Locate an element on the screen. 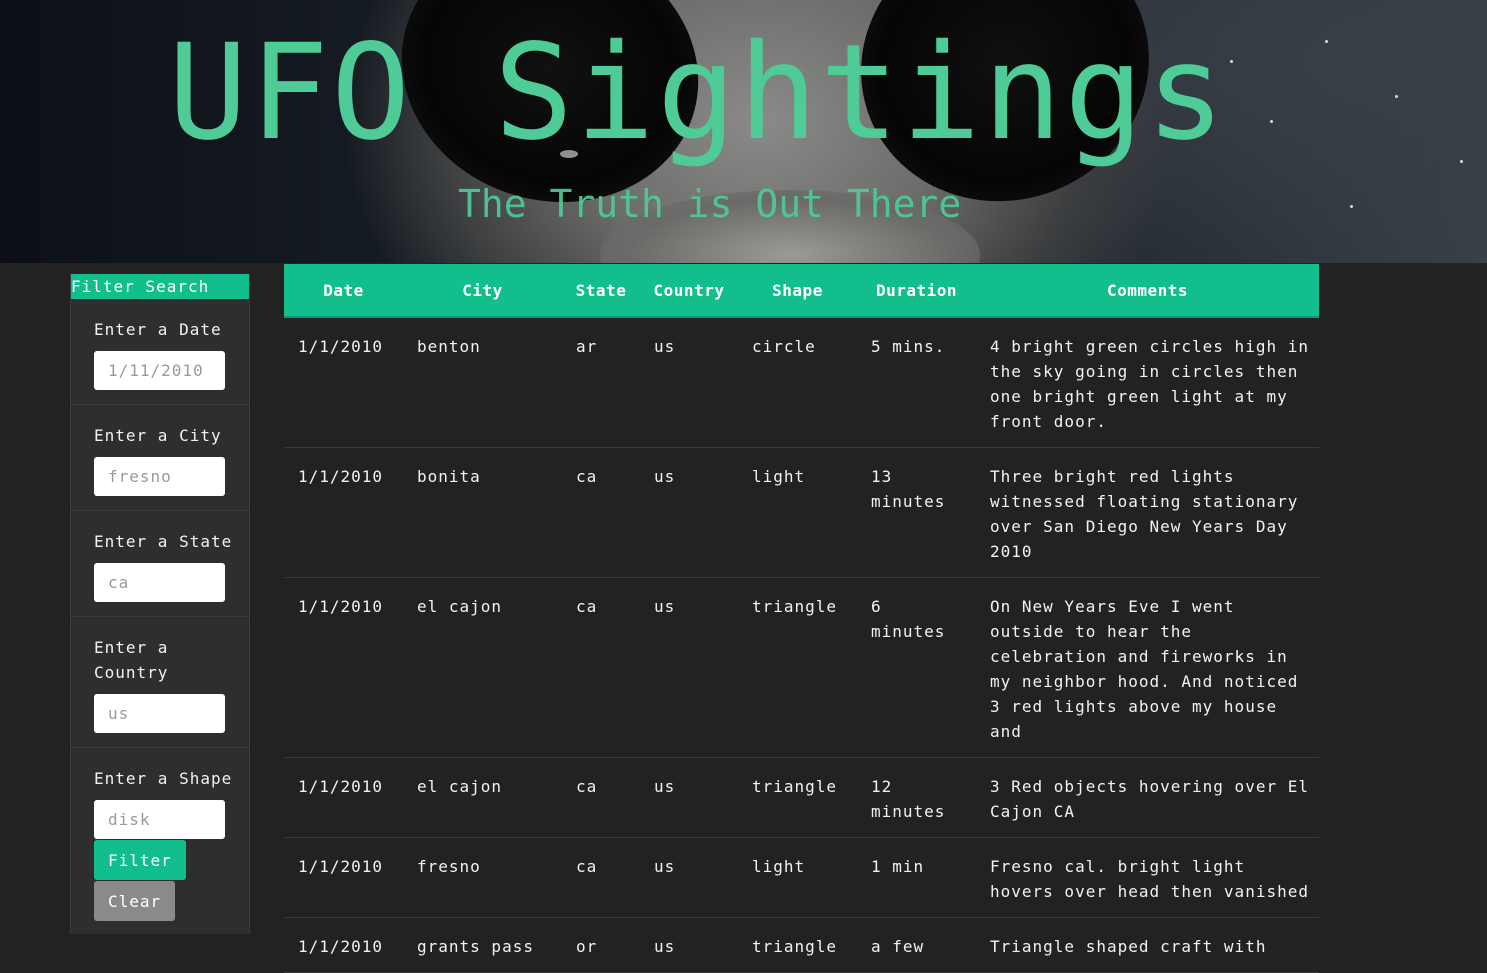 The width and height of the screenshot is (1487, 973). column-header-city: City is located at coordinates (482, 291).